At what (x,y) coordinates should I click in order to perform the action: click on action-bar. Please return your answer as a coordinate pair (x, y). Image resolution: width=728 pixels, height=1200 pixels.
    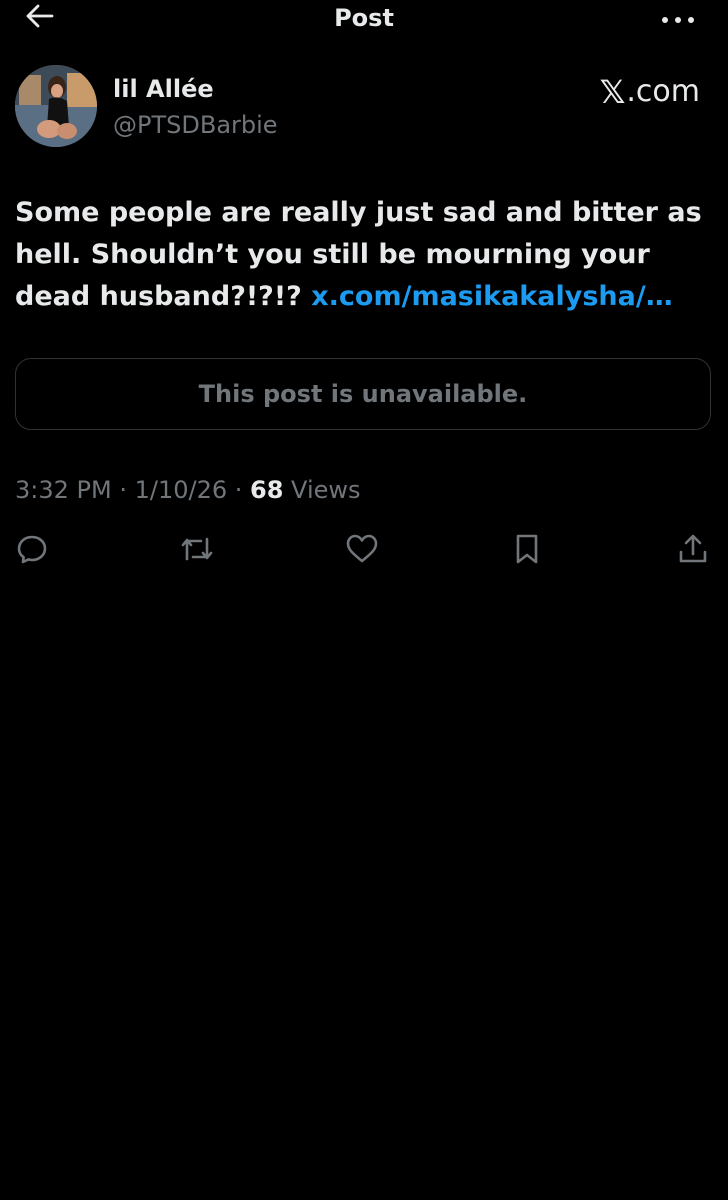
    Looking at the image, I should click on (364, 551).